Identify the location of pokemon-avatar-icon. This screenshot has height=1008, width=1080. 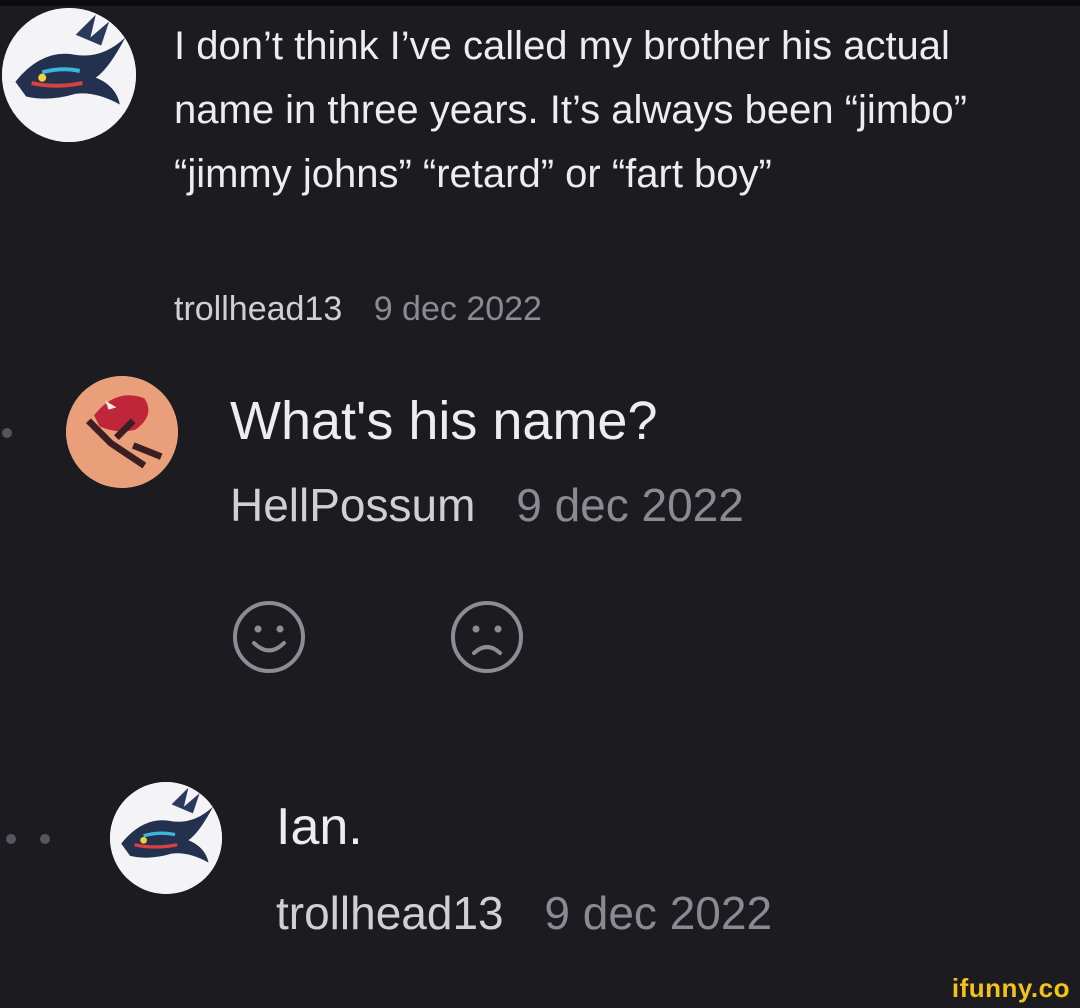
(122, 432).